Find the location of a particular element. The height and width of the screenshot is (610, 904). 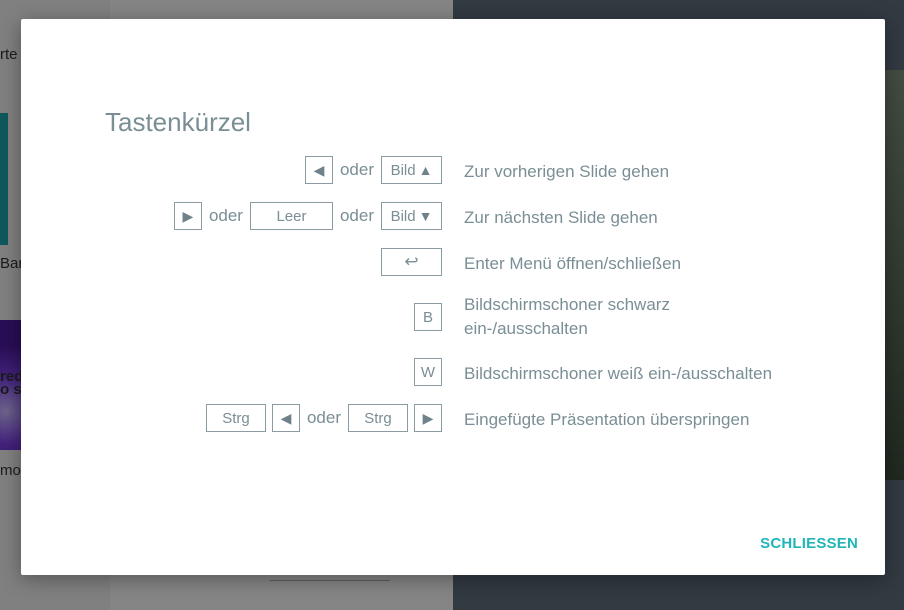

close-button: SCHLIESSEN is located at coordinates (809, 543).